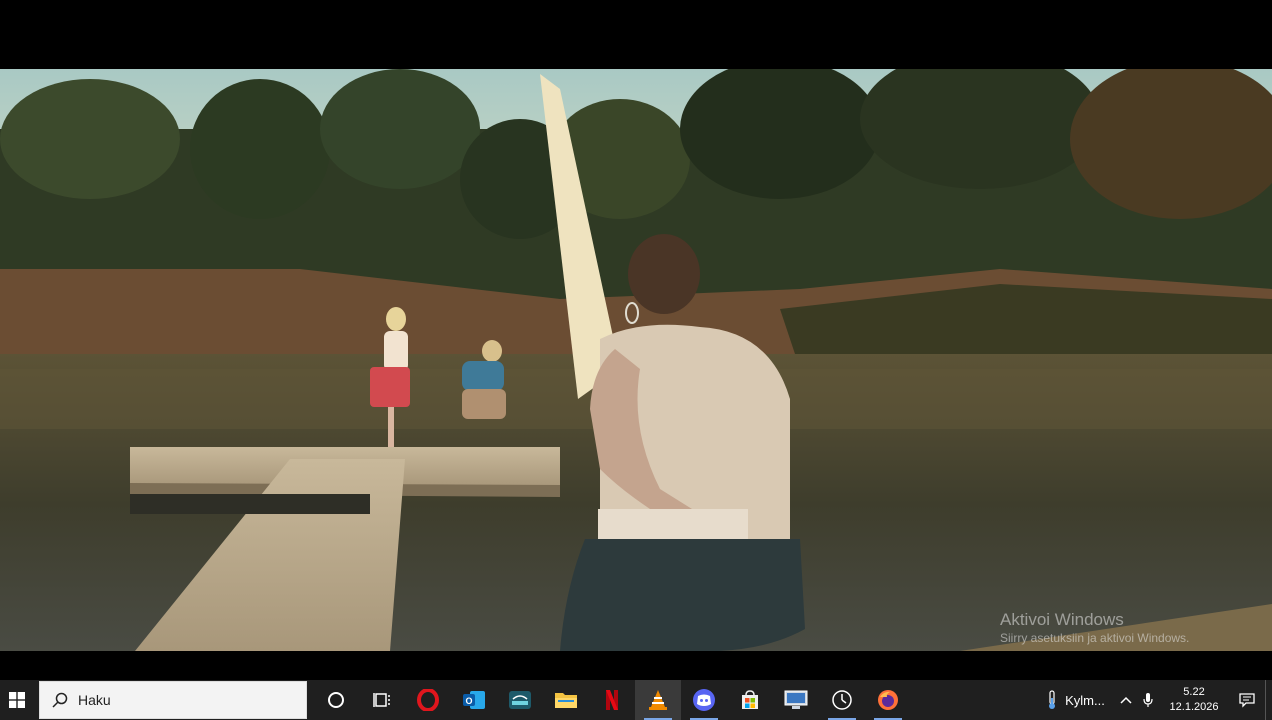 This screenshot has height=720, width=1272. I want to click on start-button, so click(17, 700).